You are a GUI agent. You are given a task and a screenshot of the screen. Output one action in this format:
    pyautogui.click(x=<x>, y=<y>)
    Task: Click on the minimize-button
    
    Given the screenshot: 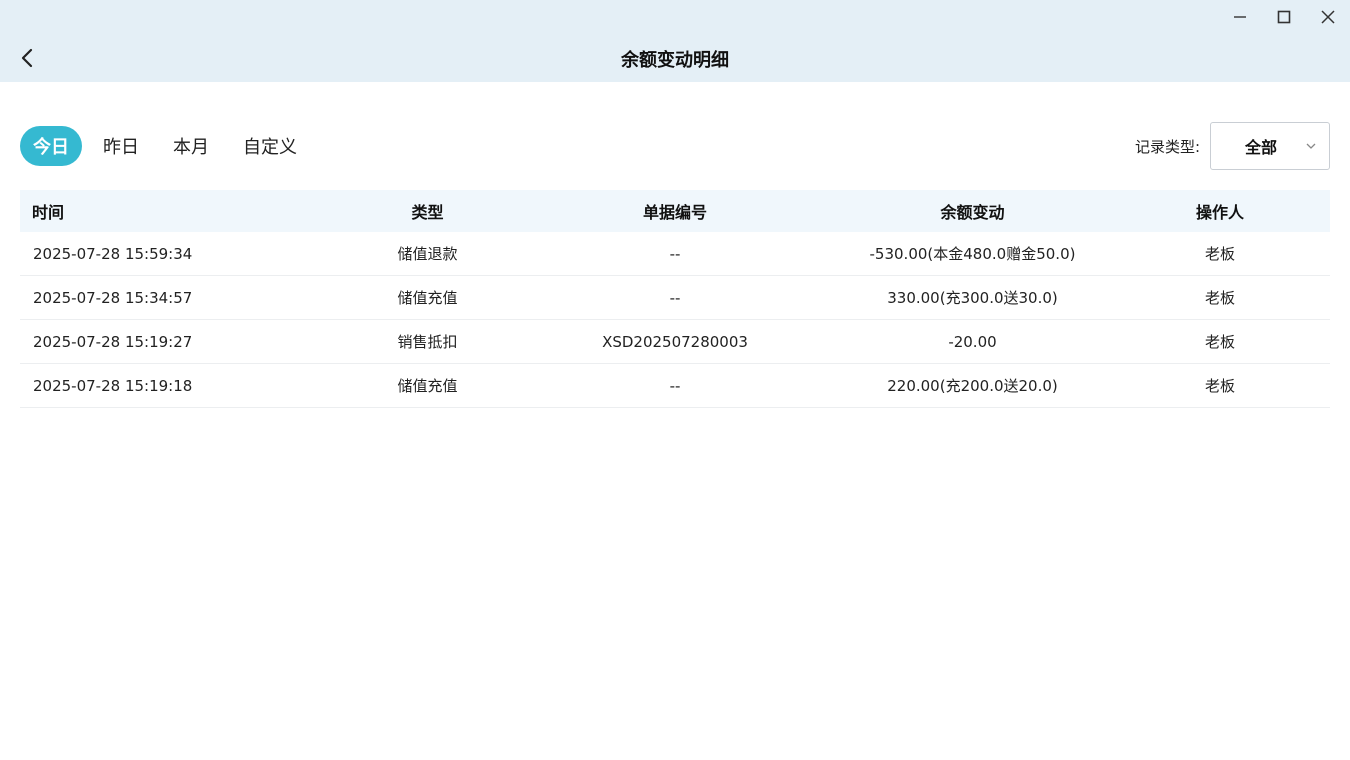 What is the action you would take?
    pyautogui.click(x=1240, y=17)
    